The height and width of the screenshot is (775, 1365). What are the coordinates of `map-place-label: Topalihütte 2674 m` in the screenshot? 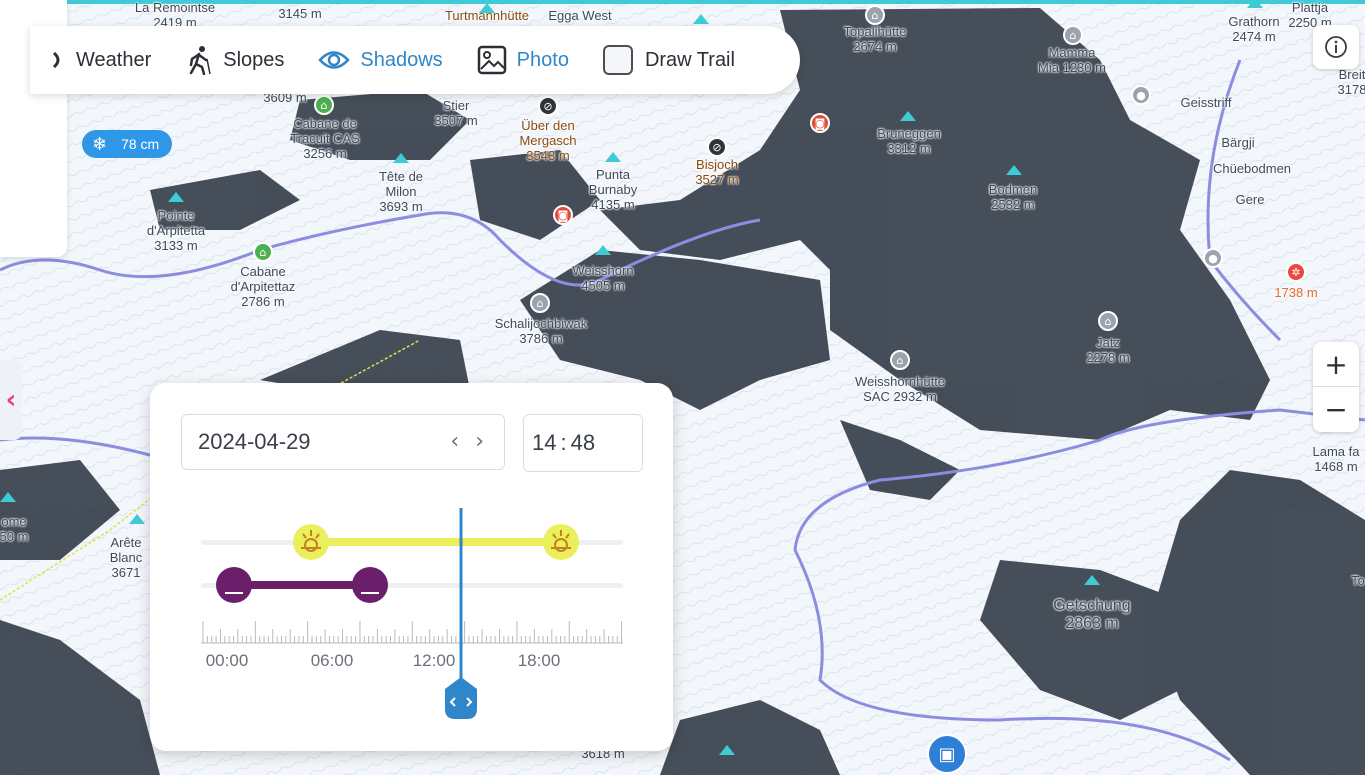 It's located at (875, 39).